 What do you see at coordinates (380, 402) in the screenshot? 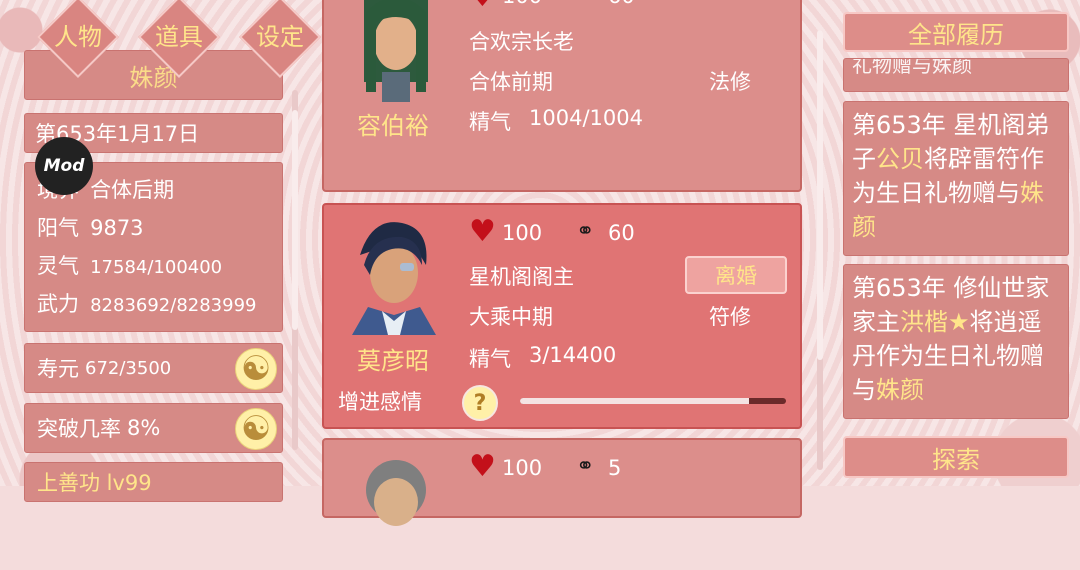
I see `boost-label: 增进感情` at bounding box center [380, 402].